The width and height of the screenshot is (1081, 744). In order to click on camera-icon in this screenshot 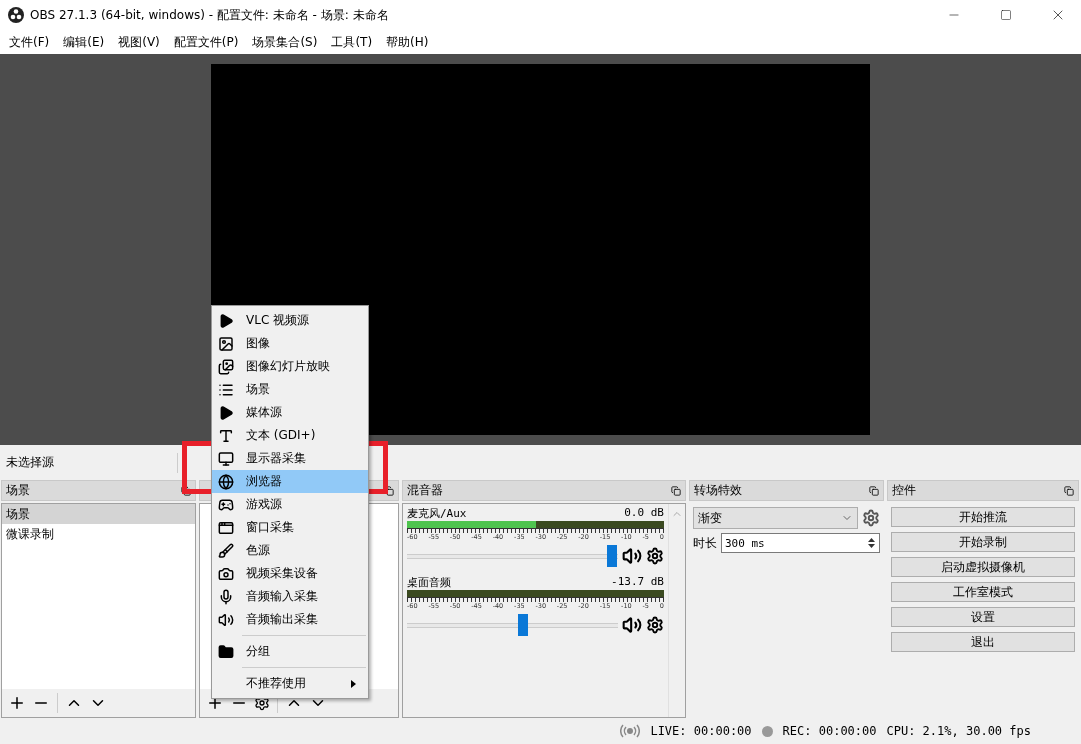, I will do `click(226, 573)`.